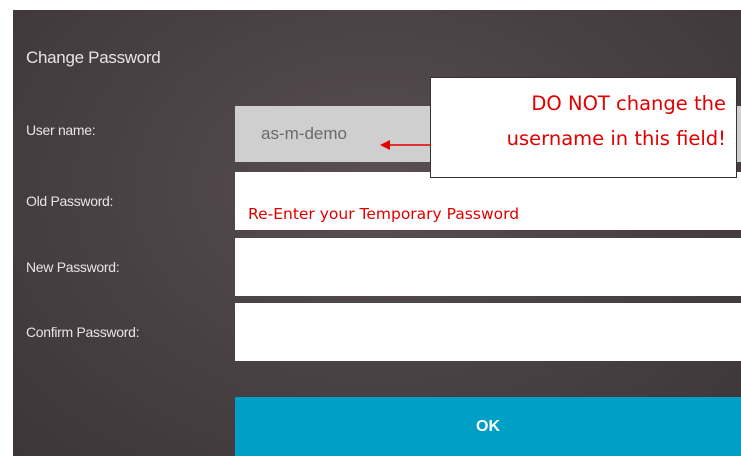 Image resolution: width=741 pixels, height=462 pixels. Describe the element at coordinates (73, 267) in the screenshot. I see `new-password-label: New Password:` at that location.